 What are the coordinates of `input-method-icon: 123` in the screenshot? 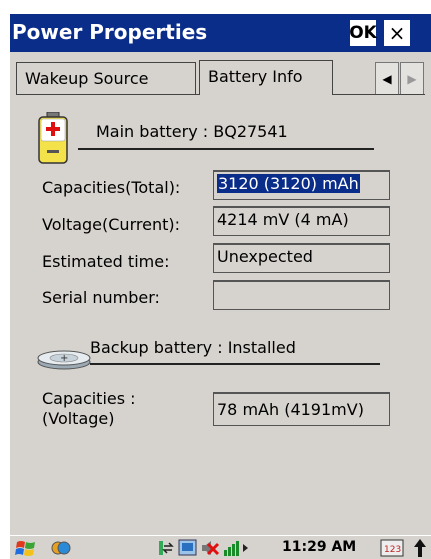 It's located at (392, 548).